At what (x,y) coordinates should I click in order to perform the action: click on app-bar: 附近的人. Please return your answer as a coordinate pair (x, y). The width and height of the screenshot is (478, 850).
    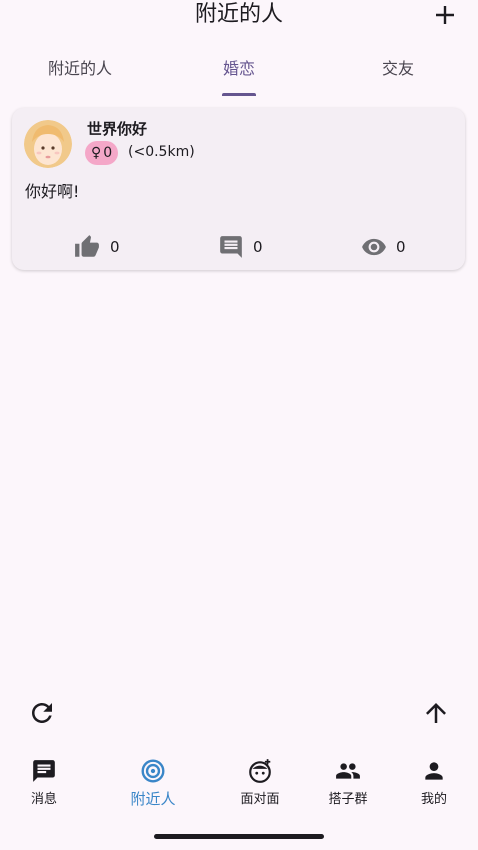
    Looking at the image, I should click on (239, 18).